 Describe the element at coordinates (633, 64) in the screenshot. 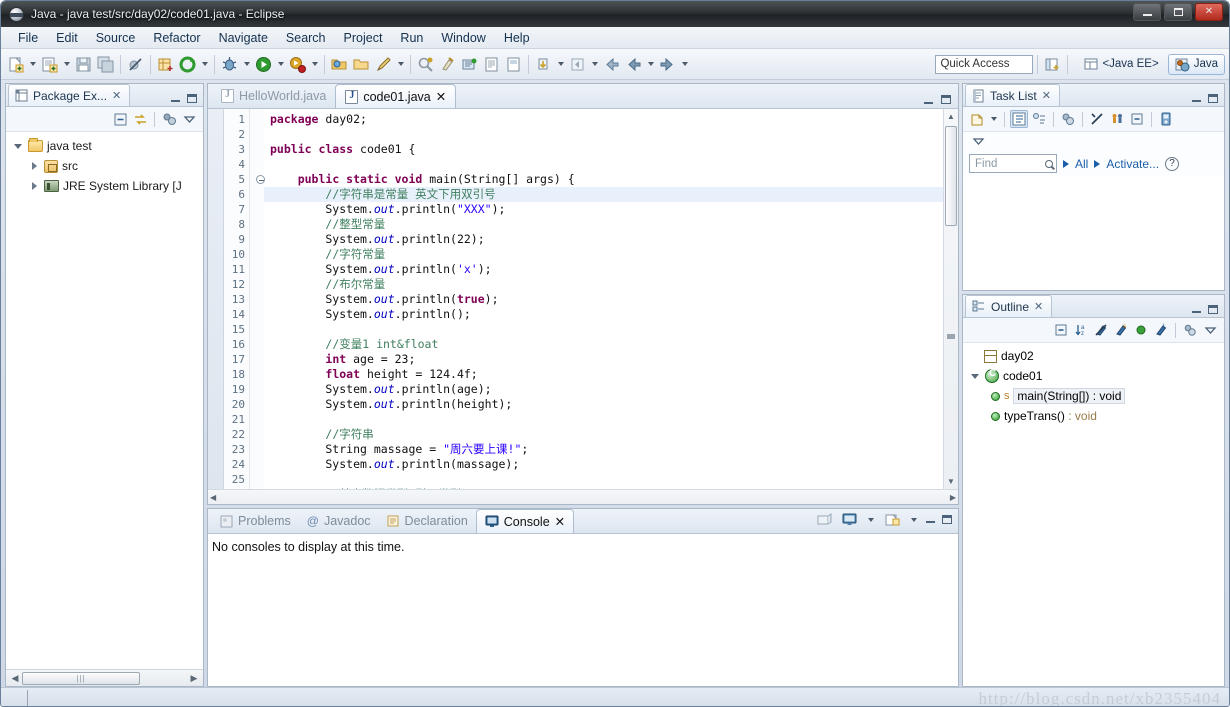

I see `back-history-icon` at that location.